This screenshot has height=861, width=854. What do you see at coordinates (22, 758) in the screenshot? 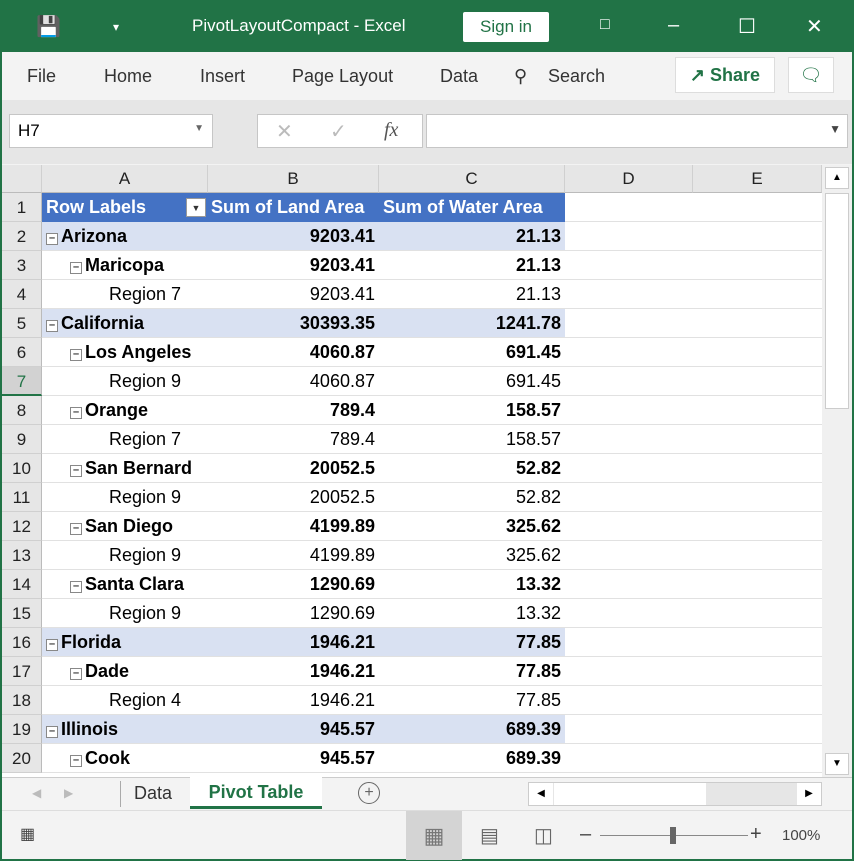
I see `row-header: 20` at bounding box center [22, 758].